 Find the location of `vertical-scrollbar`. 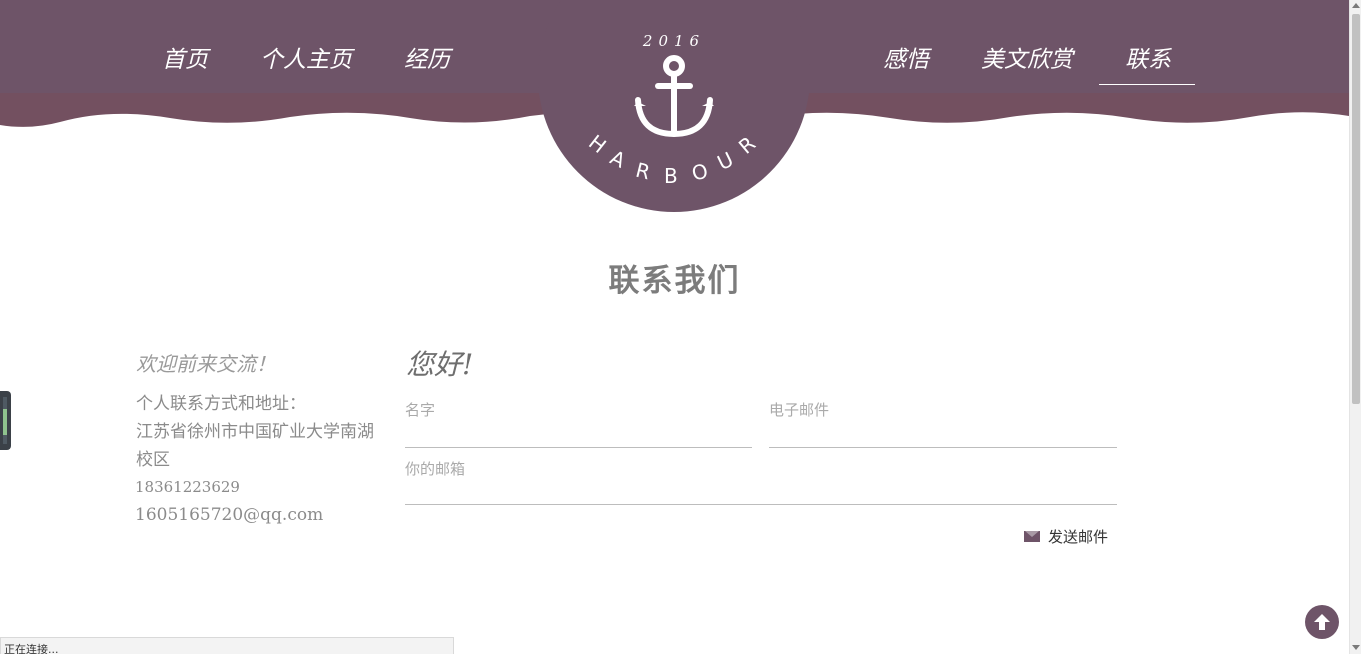

vertical-scrollbar is located at coordinates (1355, 327).